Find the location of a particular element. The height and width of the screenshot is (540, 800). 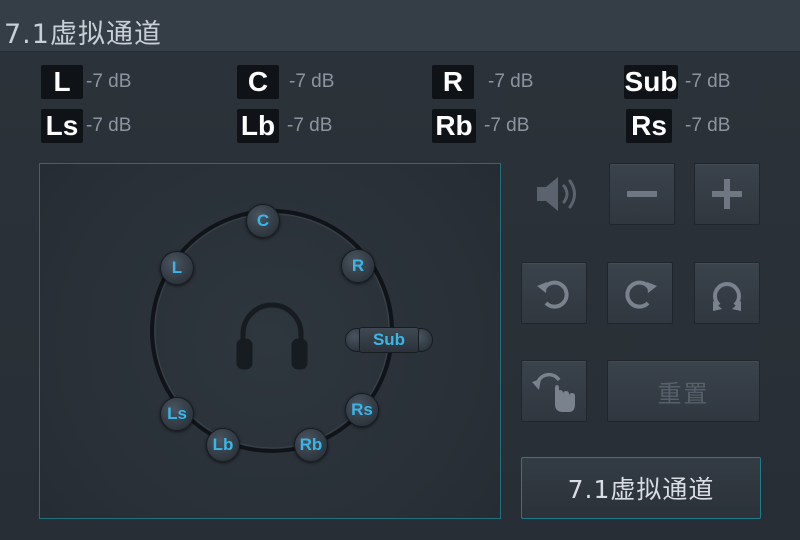

speaker-C: C is located at coordinates (263, 221).